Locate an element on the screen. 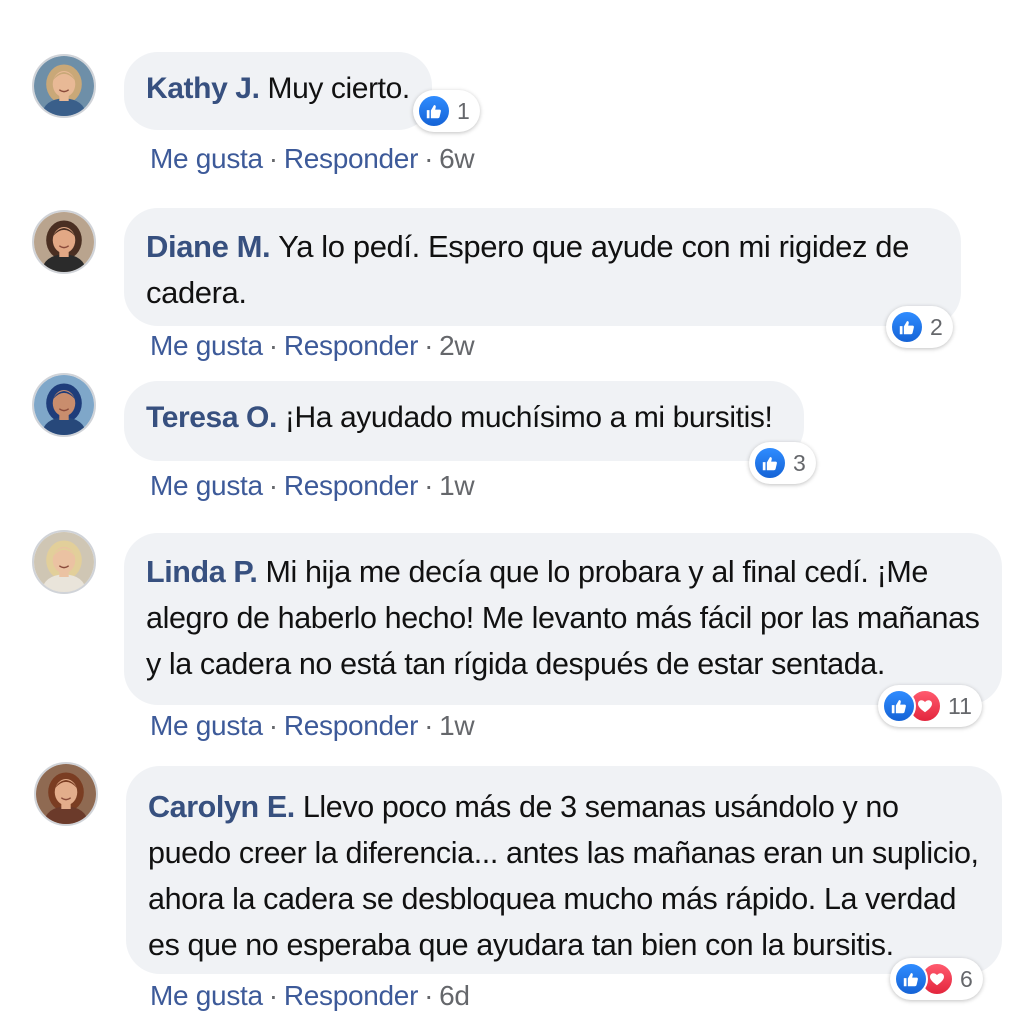  reaction-summary: 3 is located at coordinates (782, 463).